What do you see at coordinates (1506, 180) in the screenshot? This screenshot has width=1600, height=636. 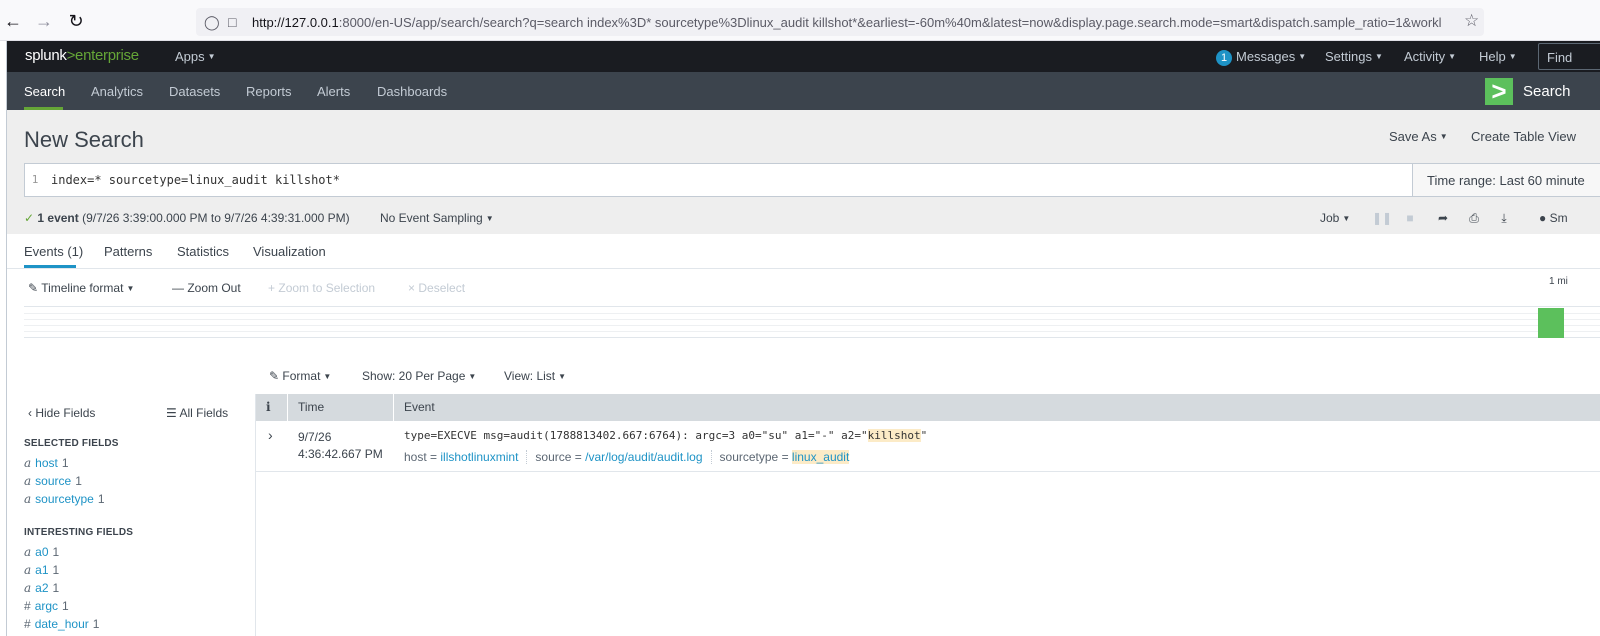 I see `time-range-picker: Time range: Last 60 minute` at bounding box center [1506, 180].